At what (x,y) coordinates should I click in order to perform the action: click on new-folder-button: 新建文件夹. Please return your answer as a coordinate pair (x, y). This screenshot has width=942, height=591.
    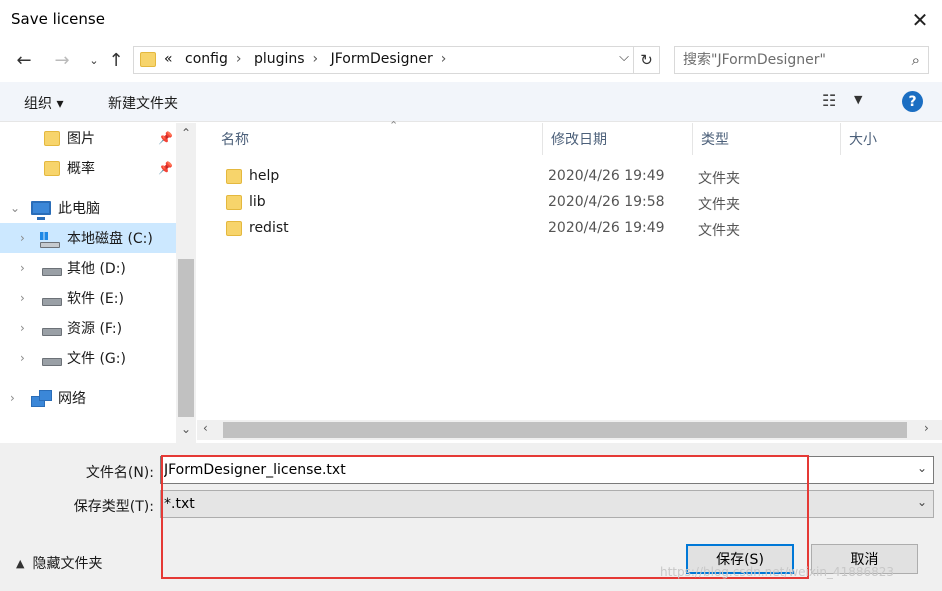
    Looking at the image, I should click on (143, 103).